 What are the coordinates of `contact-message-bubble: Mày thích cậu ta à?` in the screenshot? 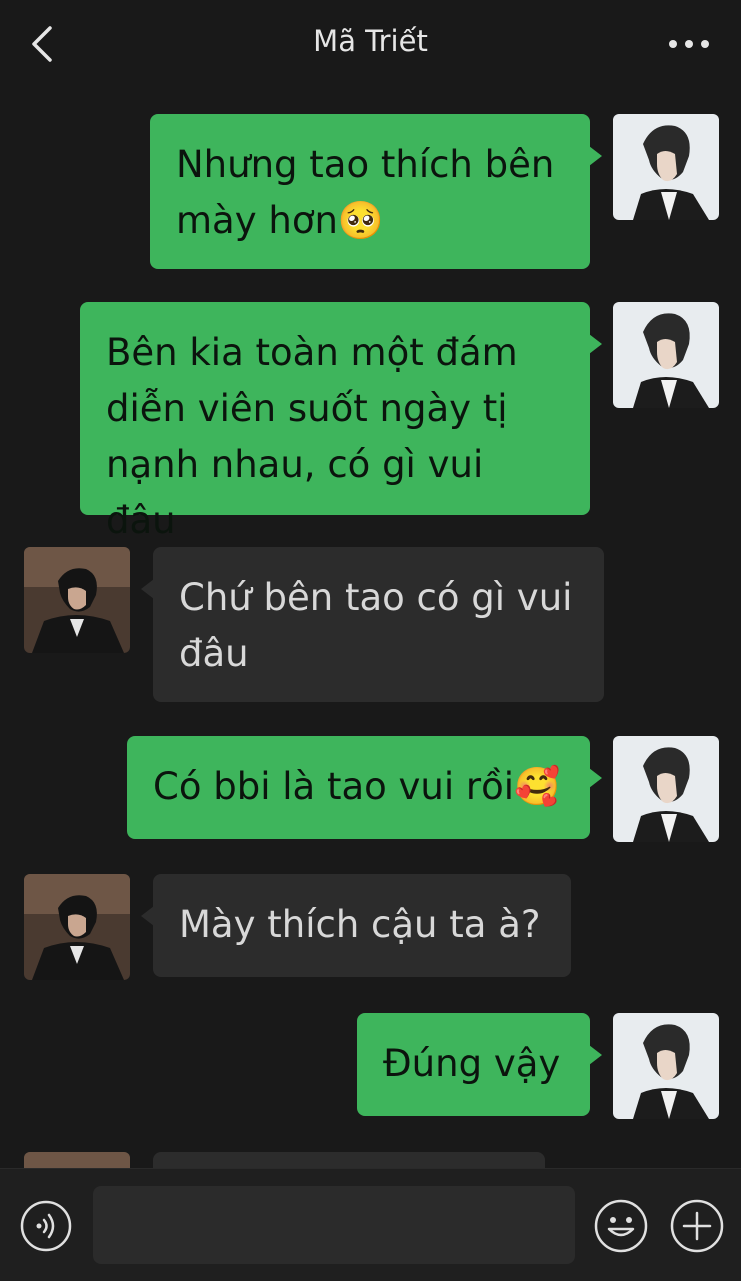 It's located at (356, 925).